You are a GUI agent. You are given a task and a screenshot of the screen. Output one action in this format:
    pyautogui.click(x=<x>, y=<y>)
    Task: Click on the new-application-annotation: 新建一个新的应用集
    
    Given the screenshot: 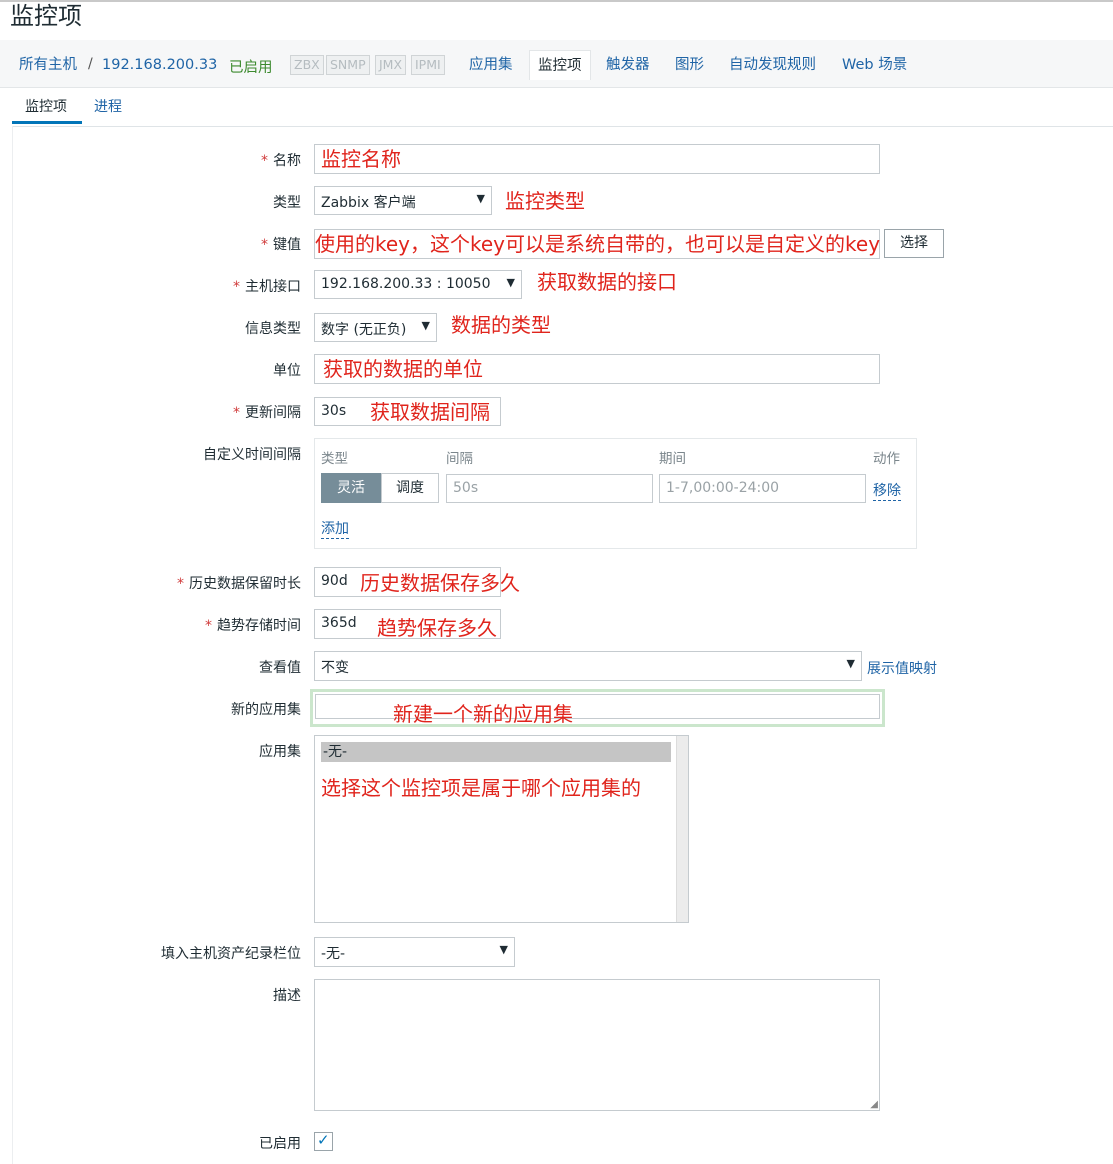 What is the action you would take?
    pyautogui.click(x=483, y=714)
    